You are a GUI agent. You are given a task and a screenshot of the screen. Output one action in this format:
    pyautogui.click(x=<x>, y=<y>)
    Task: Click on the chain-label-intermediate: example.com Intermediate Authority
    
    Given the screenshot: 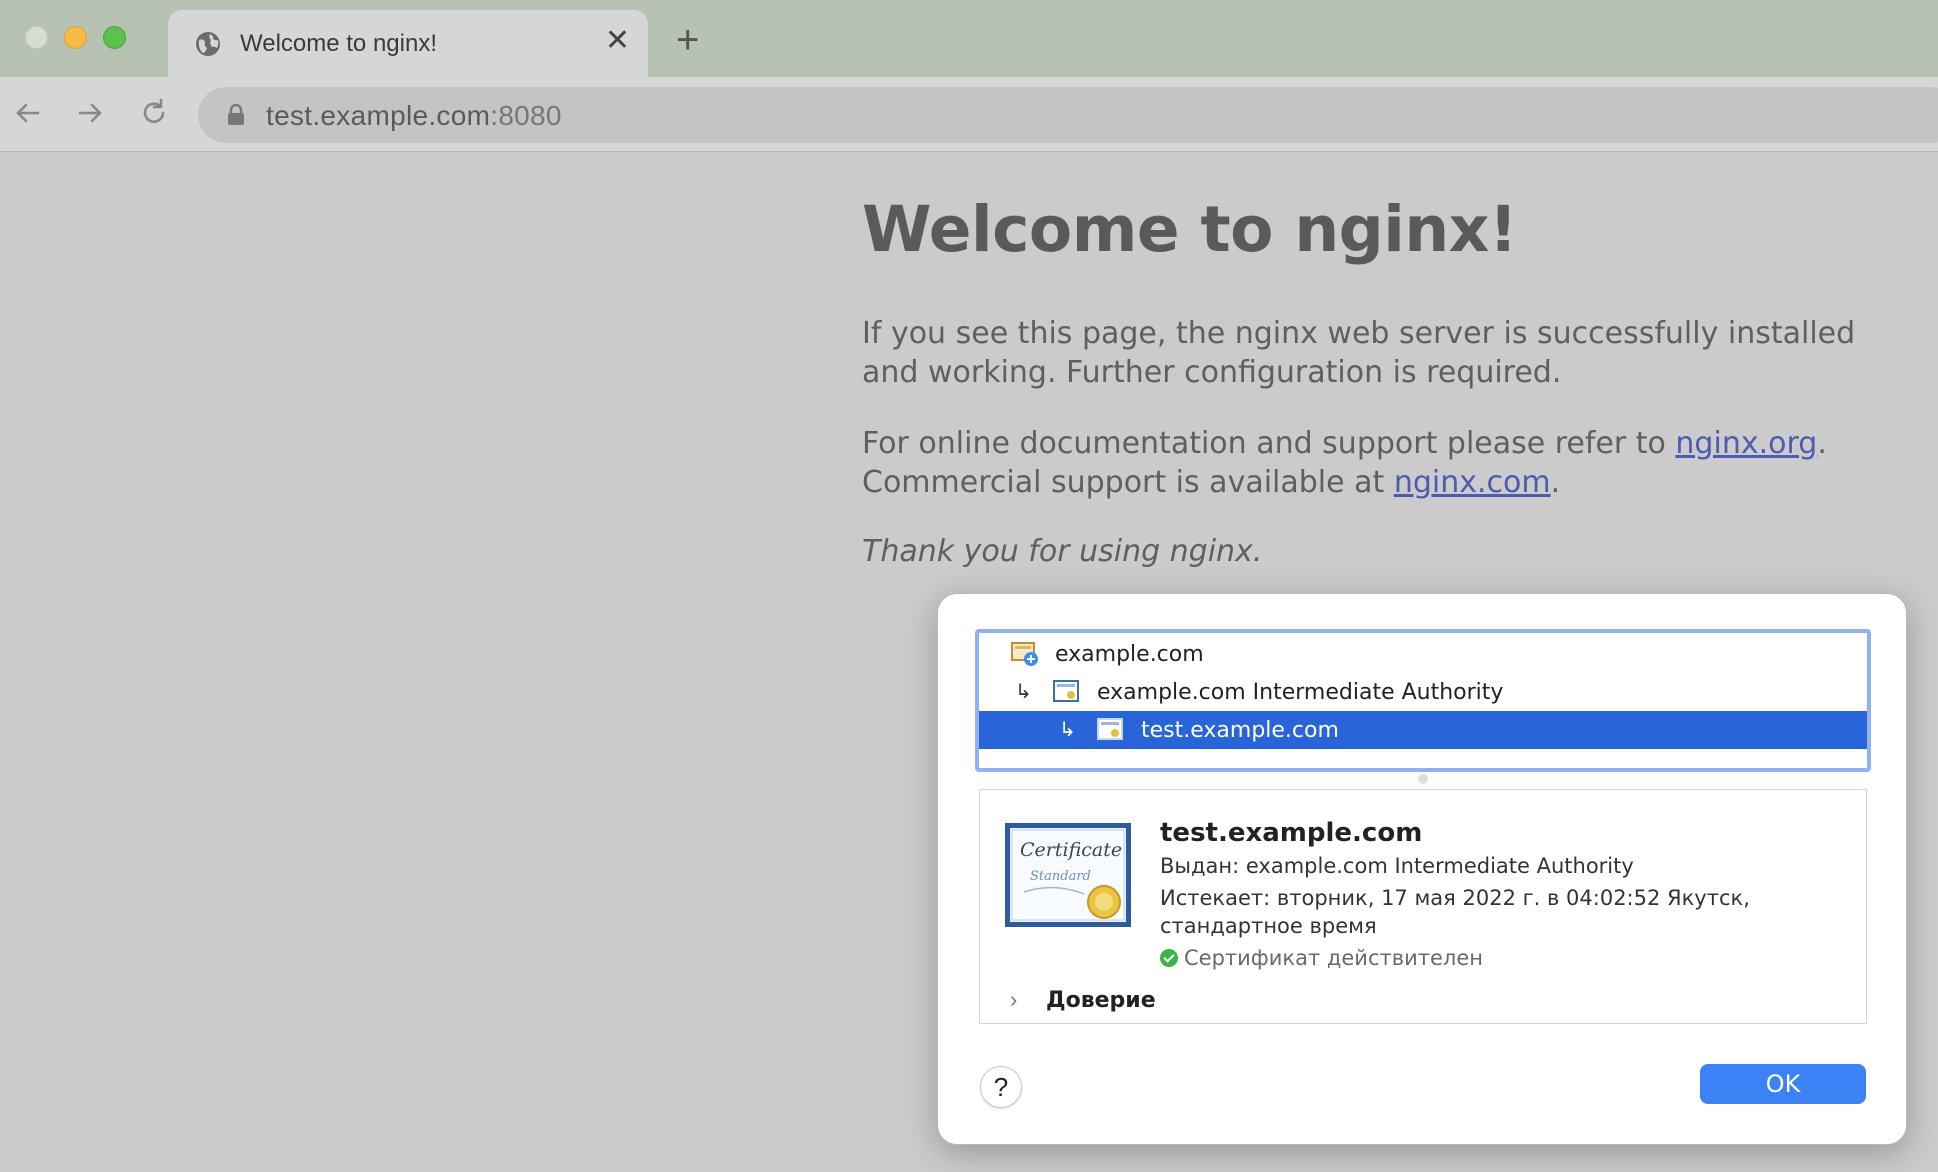 What is the action you would take?
    pyautogui.click(x=1300, y=692)
    